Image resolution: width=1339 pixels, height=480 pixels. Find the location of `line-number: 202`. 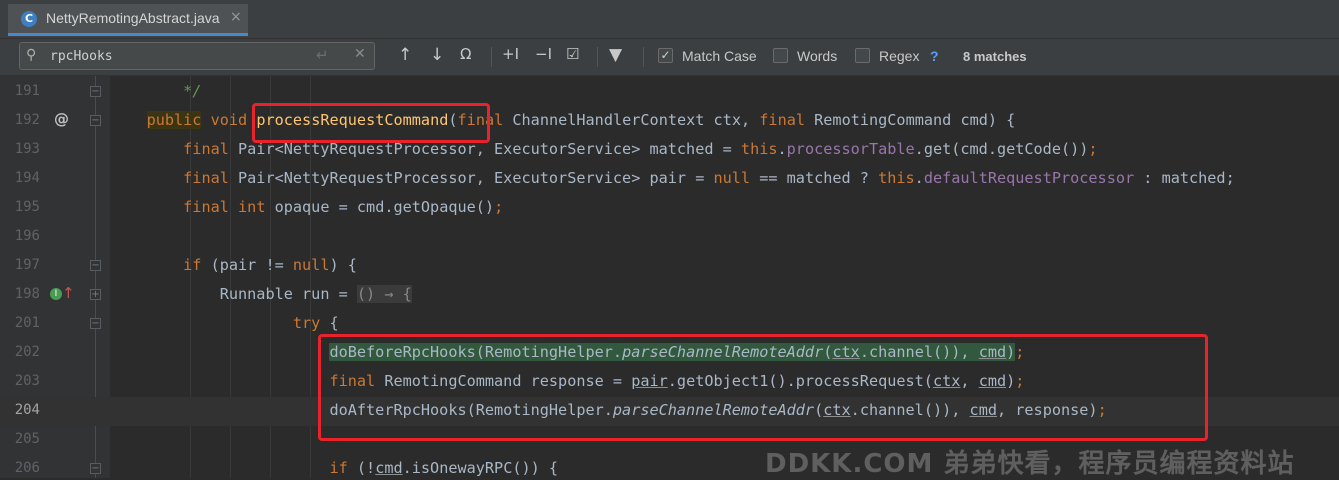

line-number: 202 is located at coordinates (27, 352).